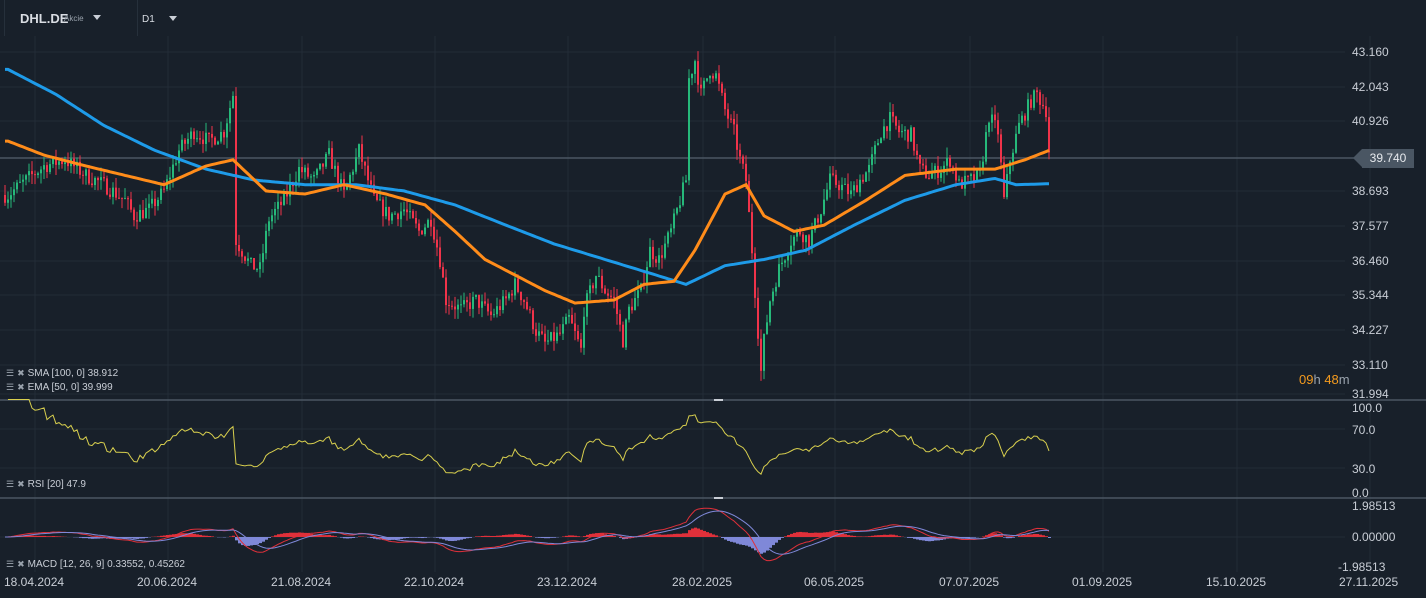 This screenshot has height=598, width=1426. I want to click on timeframe: D1, so click(148, 19).